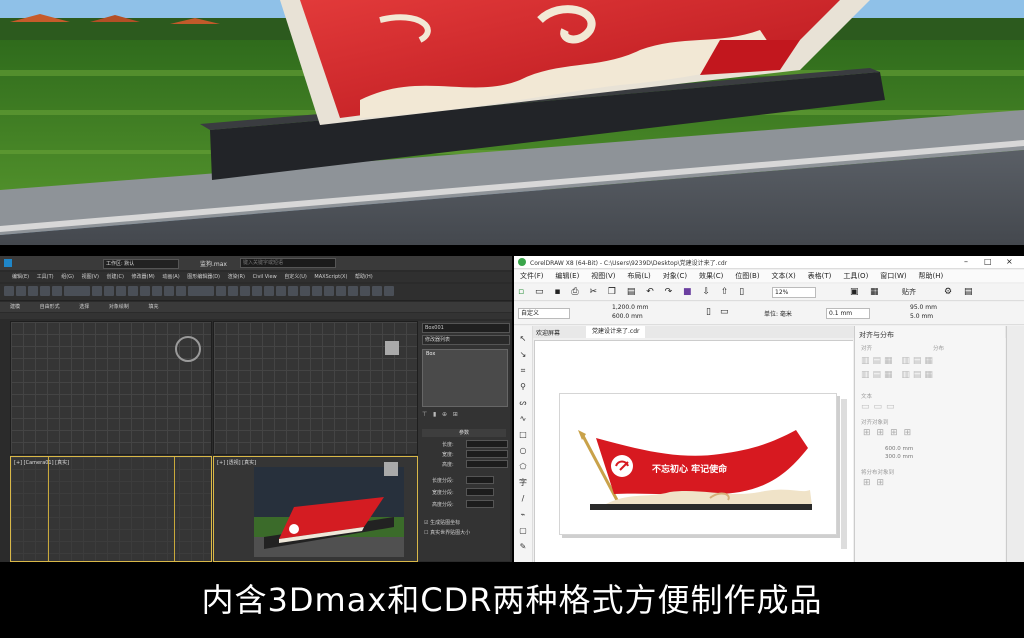 This screenshot has width=1024, height=638. I want to click on real-world-row: ☐ 真实世界贴图大小, so click(447, 532).